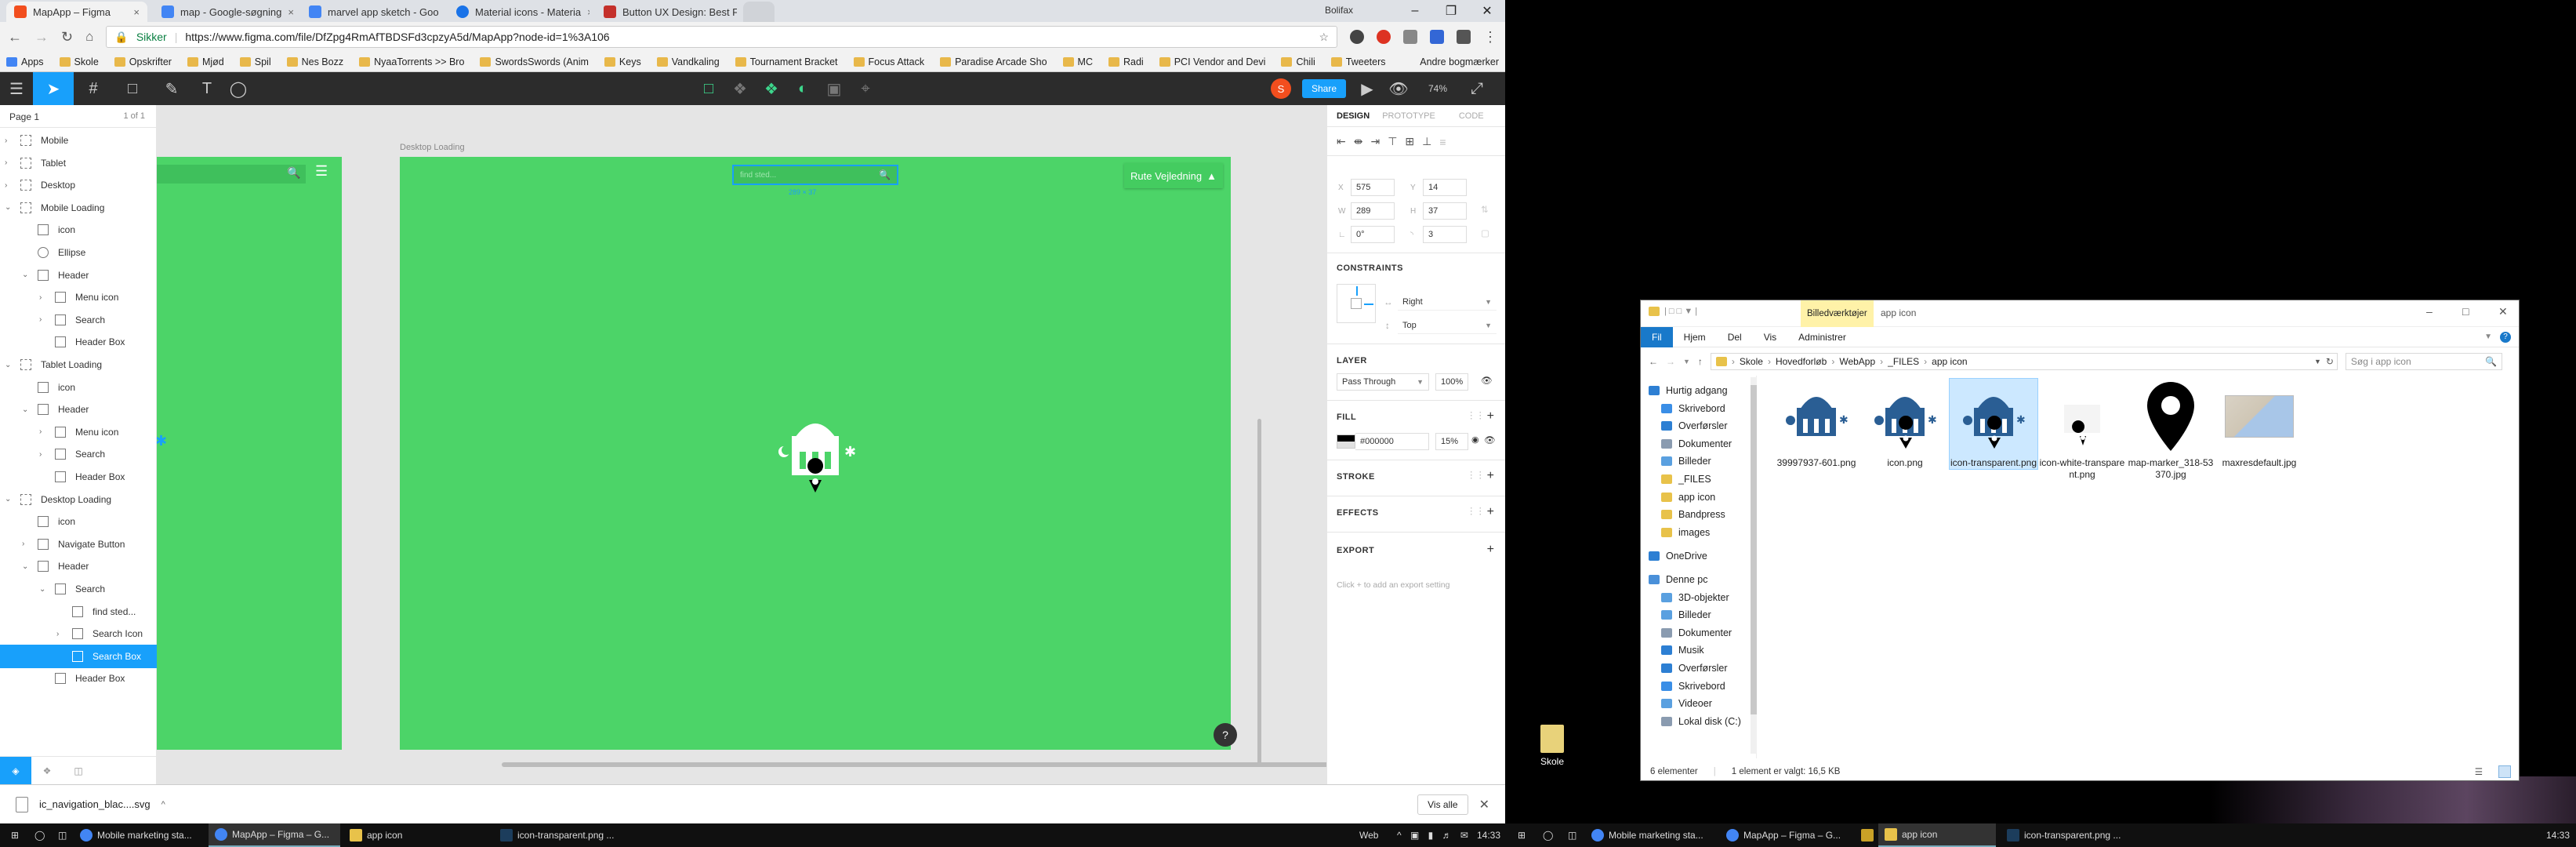 The image size is (2576, 847). I want to click on effects-styles-icon: ⋮⋮, so click(1476, 510).